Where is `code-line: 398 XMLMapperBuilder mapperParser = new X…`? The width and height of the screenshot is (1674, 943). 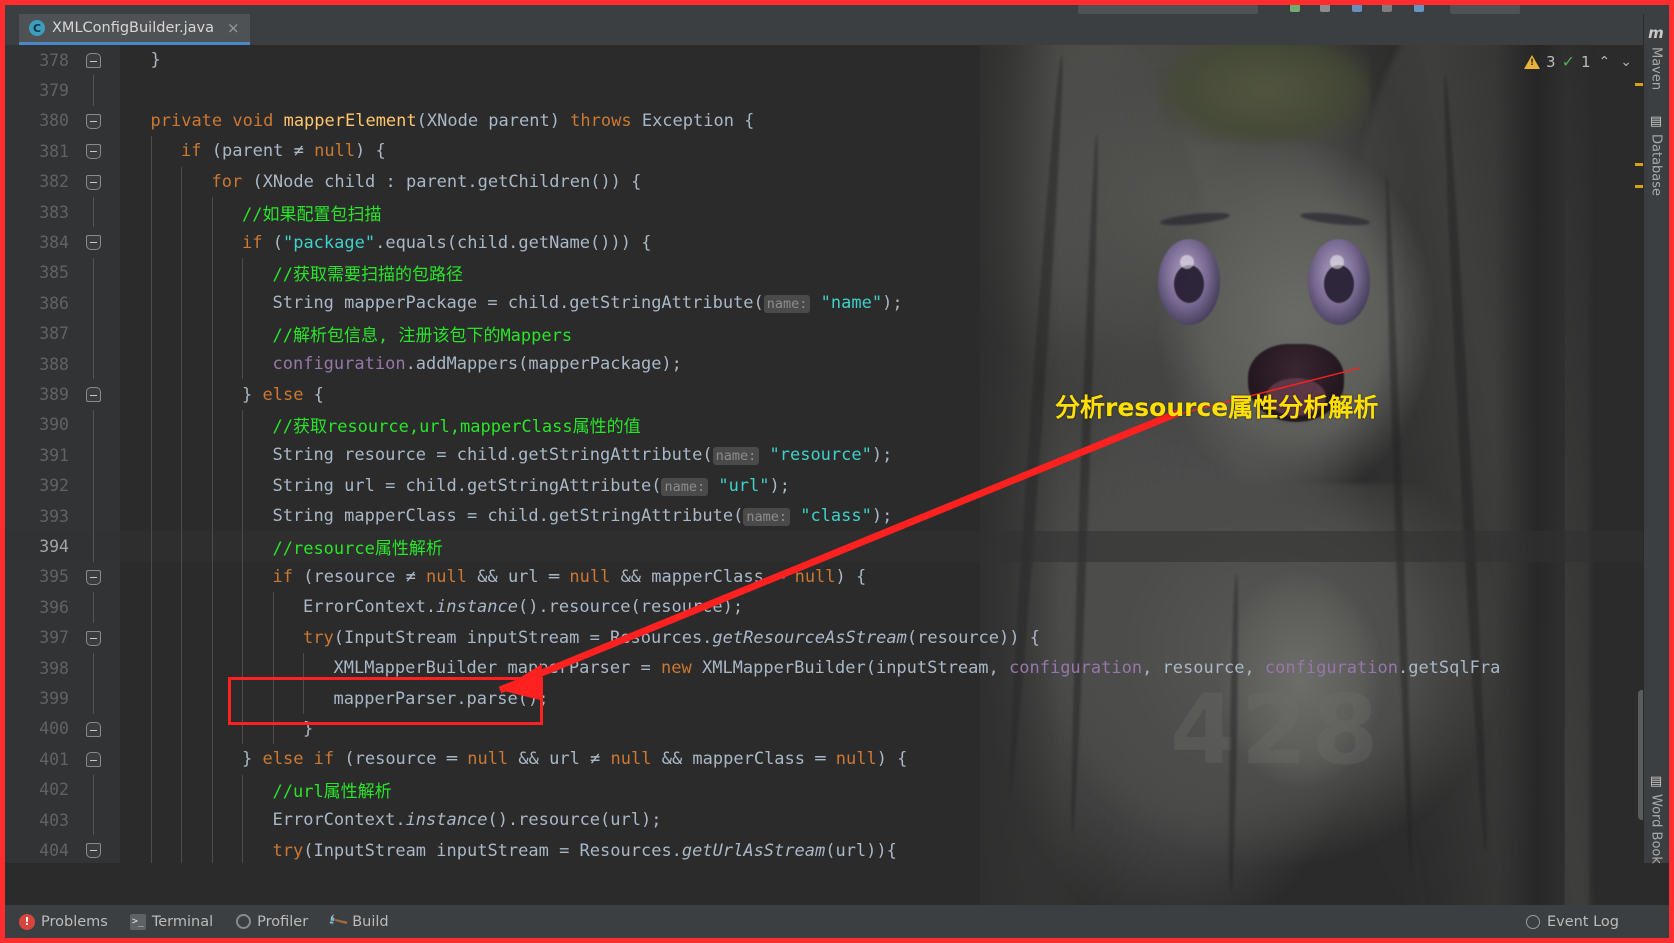 code-line: 398 XMLMapperBuilder mapperParser = new X… is located at coordinates (837, 668).